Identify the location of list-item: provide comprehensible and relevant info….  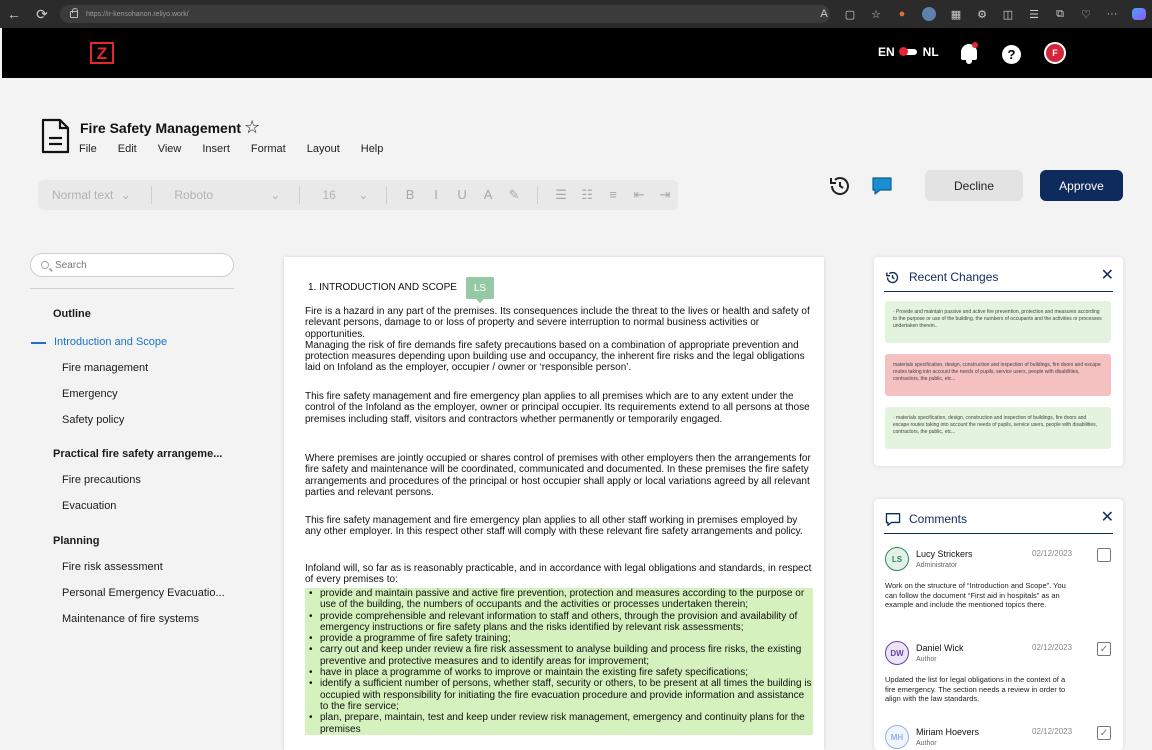
(559, 622).